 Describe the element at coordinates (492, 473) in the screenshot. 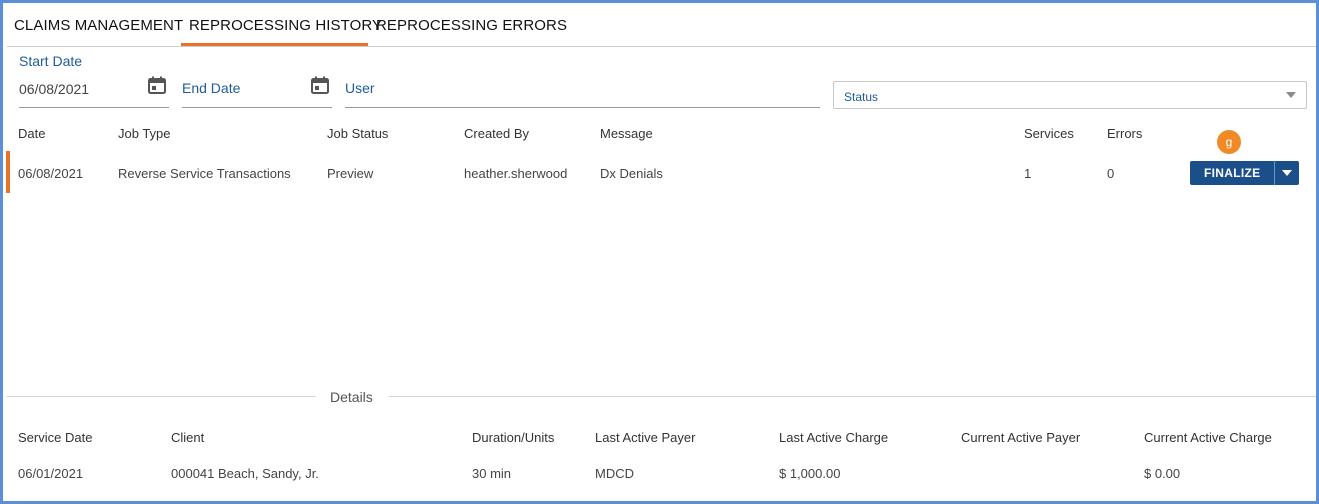

I see `detail-duration-units: 30 min` at that location.